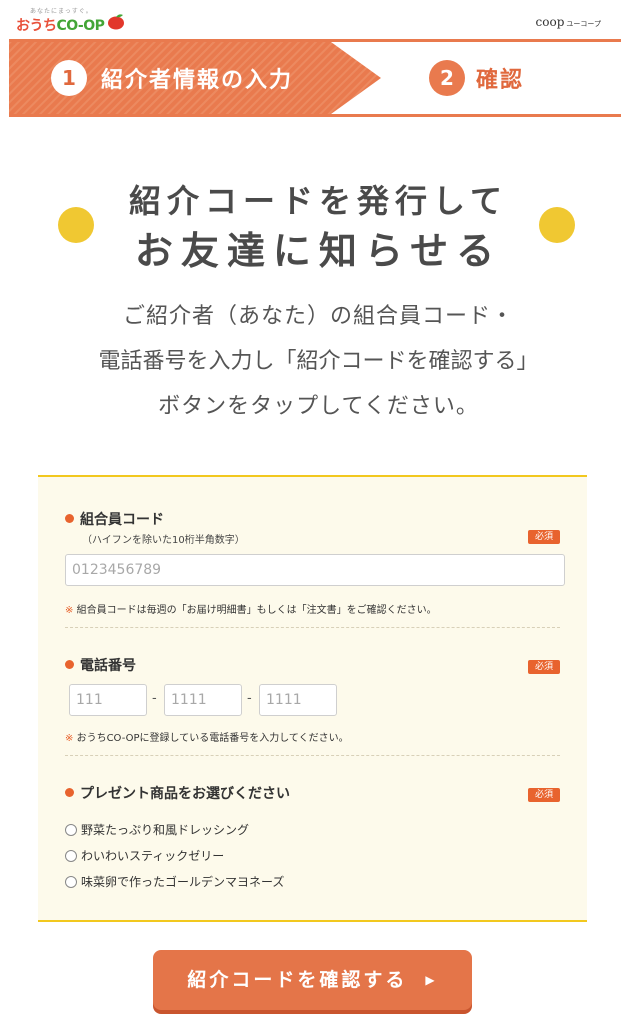  I want to click on present-option-dressing: 野菜たっぷり和風ドレッシング, so click(157, 830).